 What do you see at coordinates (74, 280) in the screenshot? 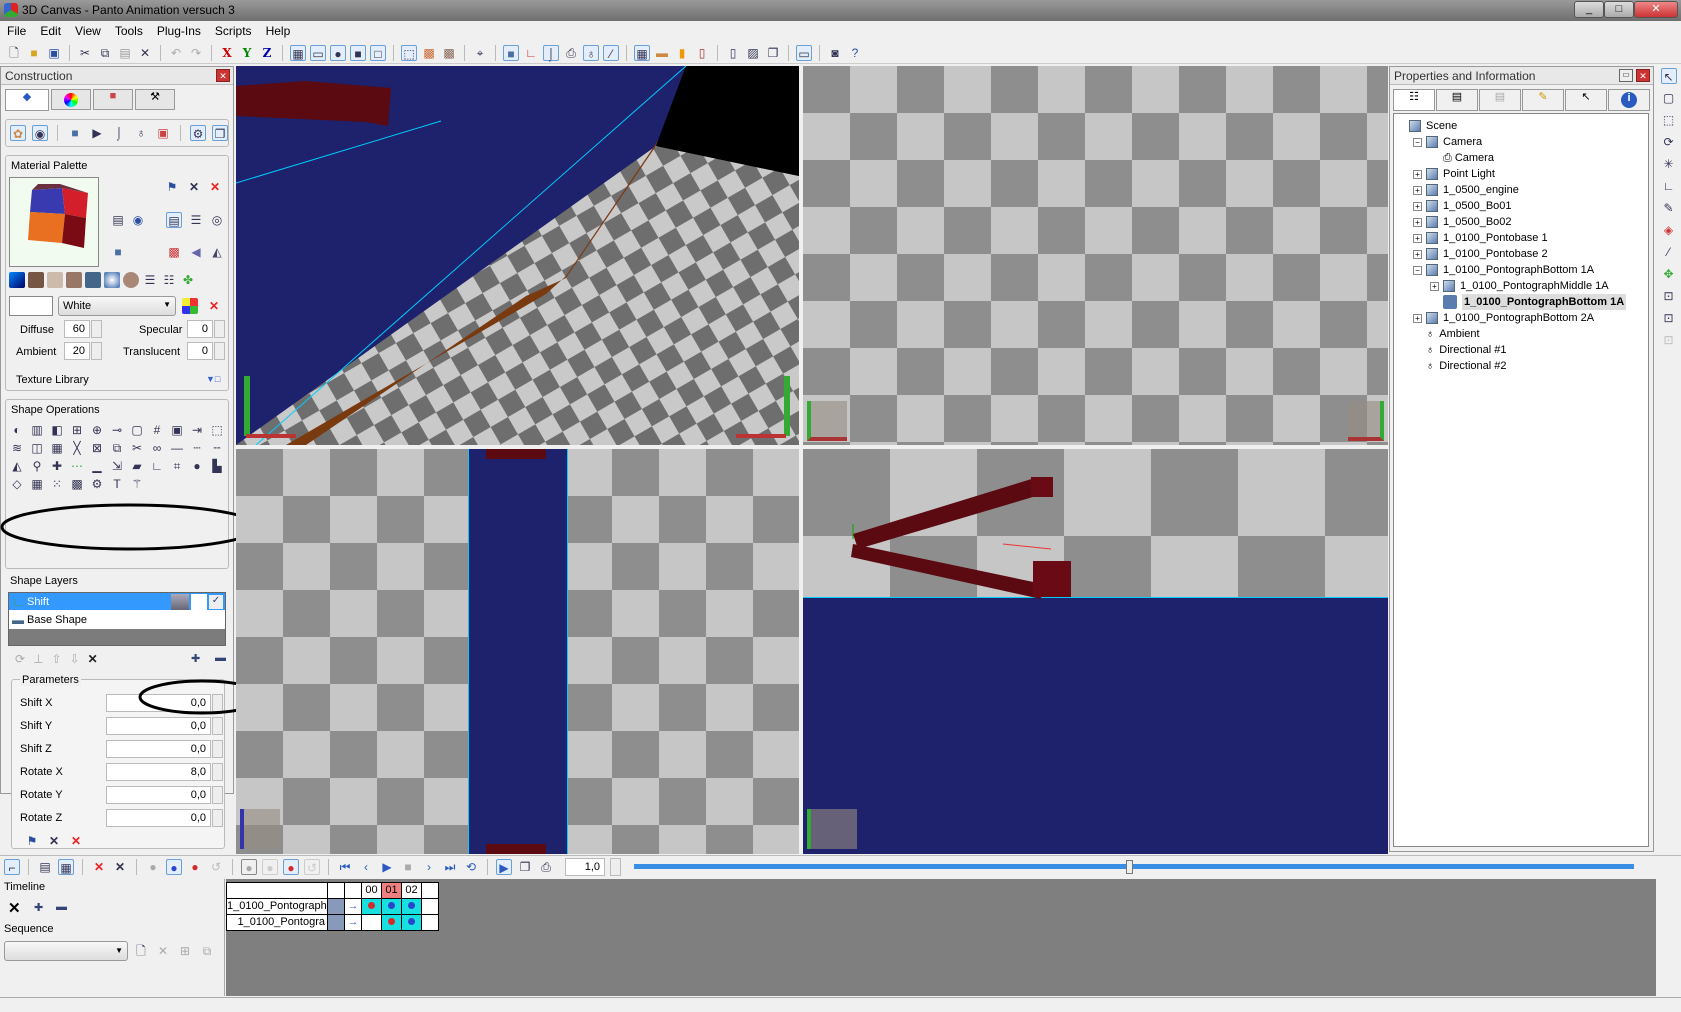
I see `granite-icon` at bounding box center [74, 280].